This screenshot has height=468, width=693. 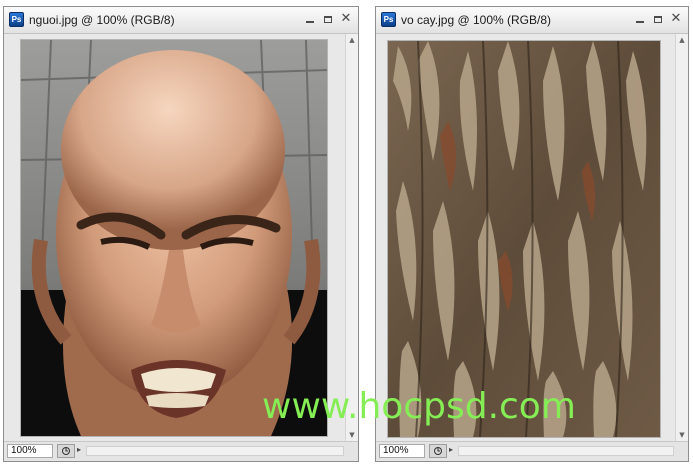 I want to click on watermark-text: www.hocpsd.com, so click(x=419, y=406).